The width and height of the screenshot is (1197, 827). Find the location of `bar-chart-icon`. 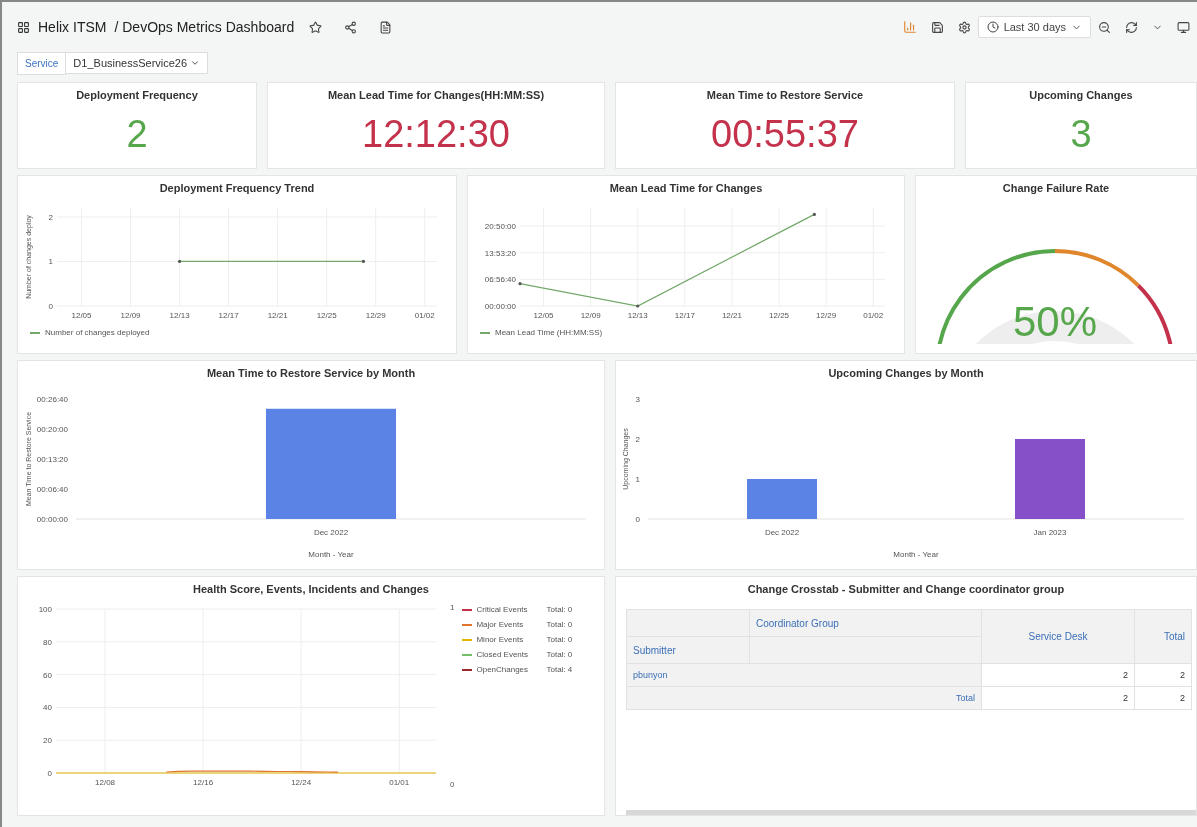

bar-chart-icon is located at coordinates (909, 27).